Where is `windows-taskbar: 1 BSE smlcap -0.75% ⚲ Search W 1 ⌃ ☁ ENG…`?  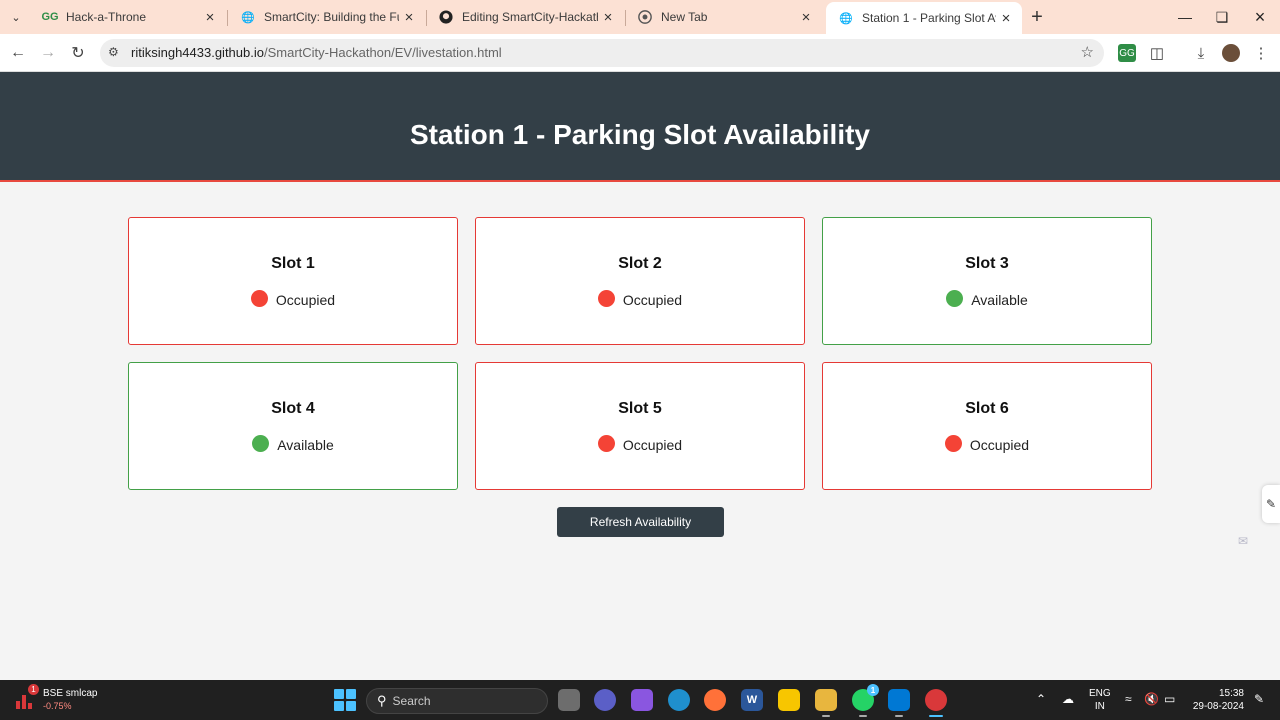 windows-taskbar: 1 BSE smlcap -0.75% ⚲ Search W 1 ⌃ ☁ ENG… is located at coordinates (640, 700).